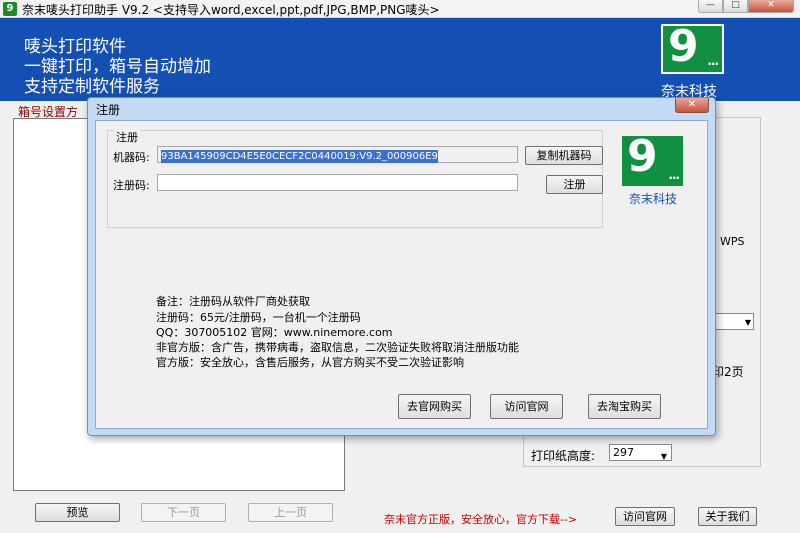 This screenshot has height=533, width=800. I want to click on close-button: ✕, so click(771, 6).